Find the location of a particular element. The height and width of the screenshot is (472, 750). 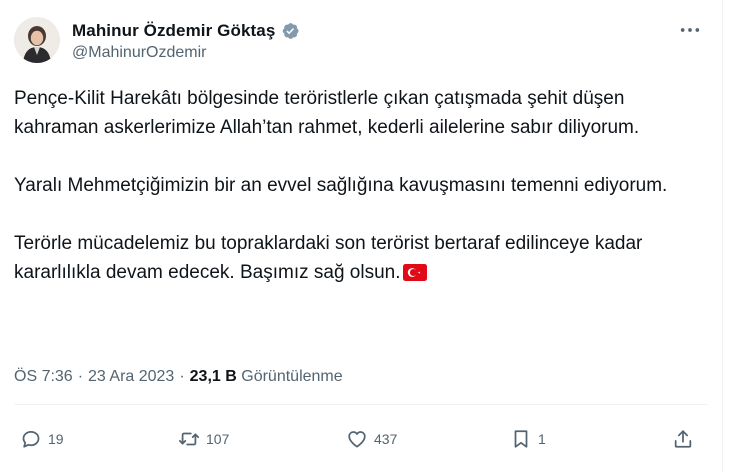

turkey-flag-icon is located at coordinates (414, 271).